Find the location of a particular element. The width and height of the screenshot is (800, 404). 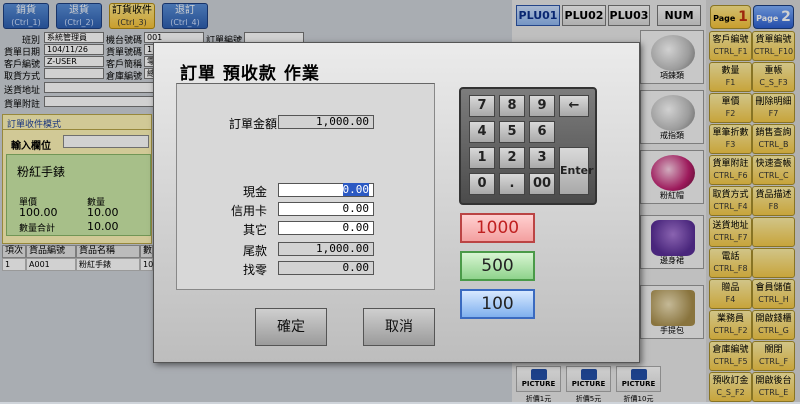

key-8: 8 is located at coordinates (512, 106).